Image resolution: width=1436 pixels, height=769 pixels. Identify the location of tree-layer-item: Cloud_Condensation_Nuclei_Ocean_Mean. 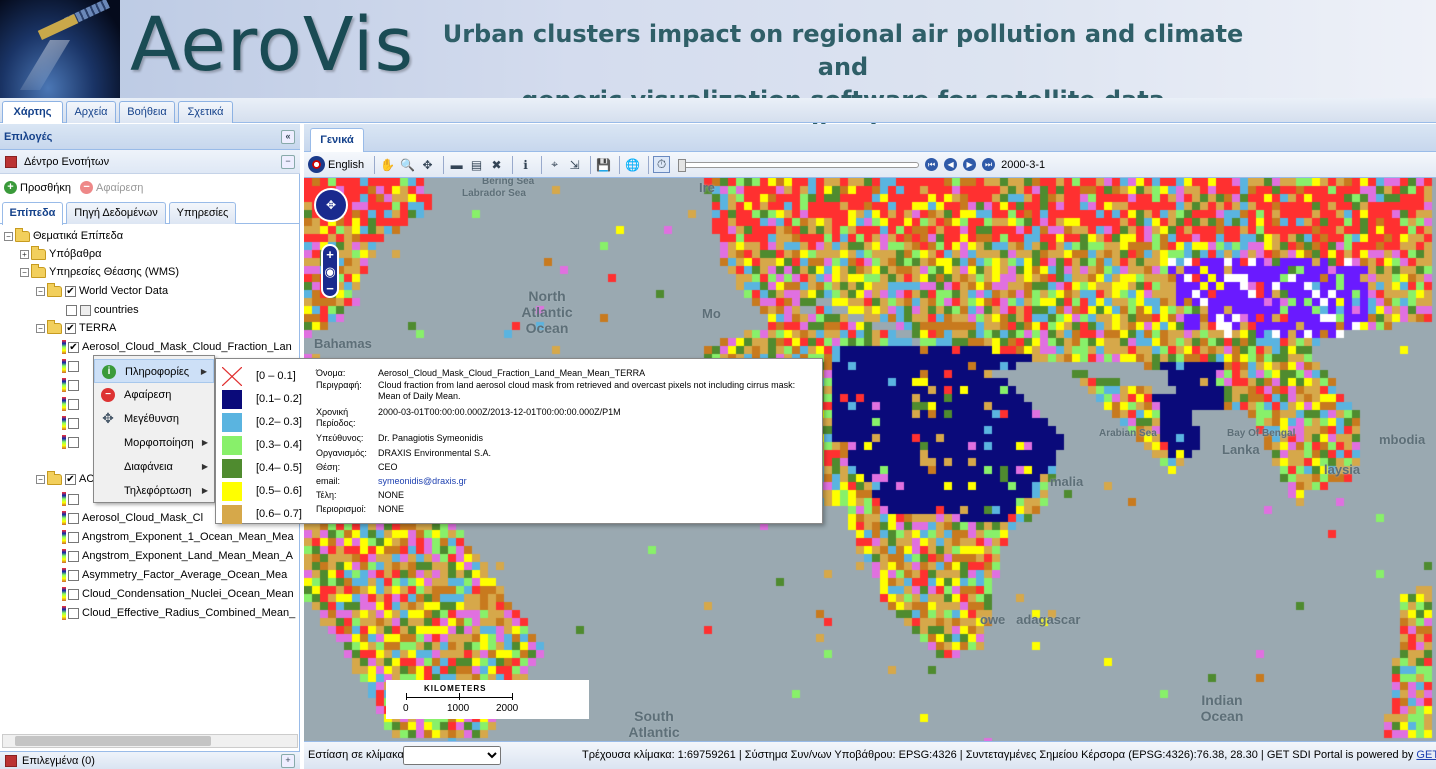
(178, 594).